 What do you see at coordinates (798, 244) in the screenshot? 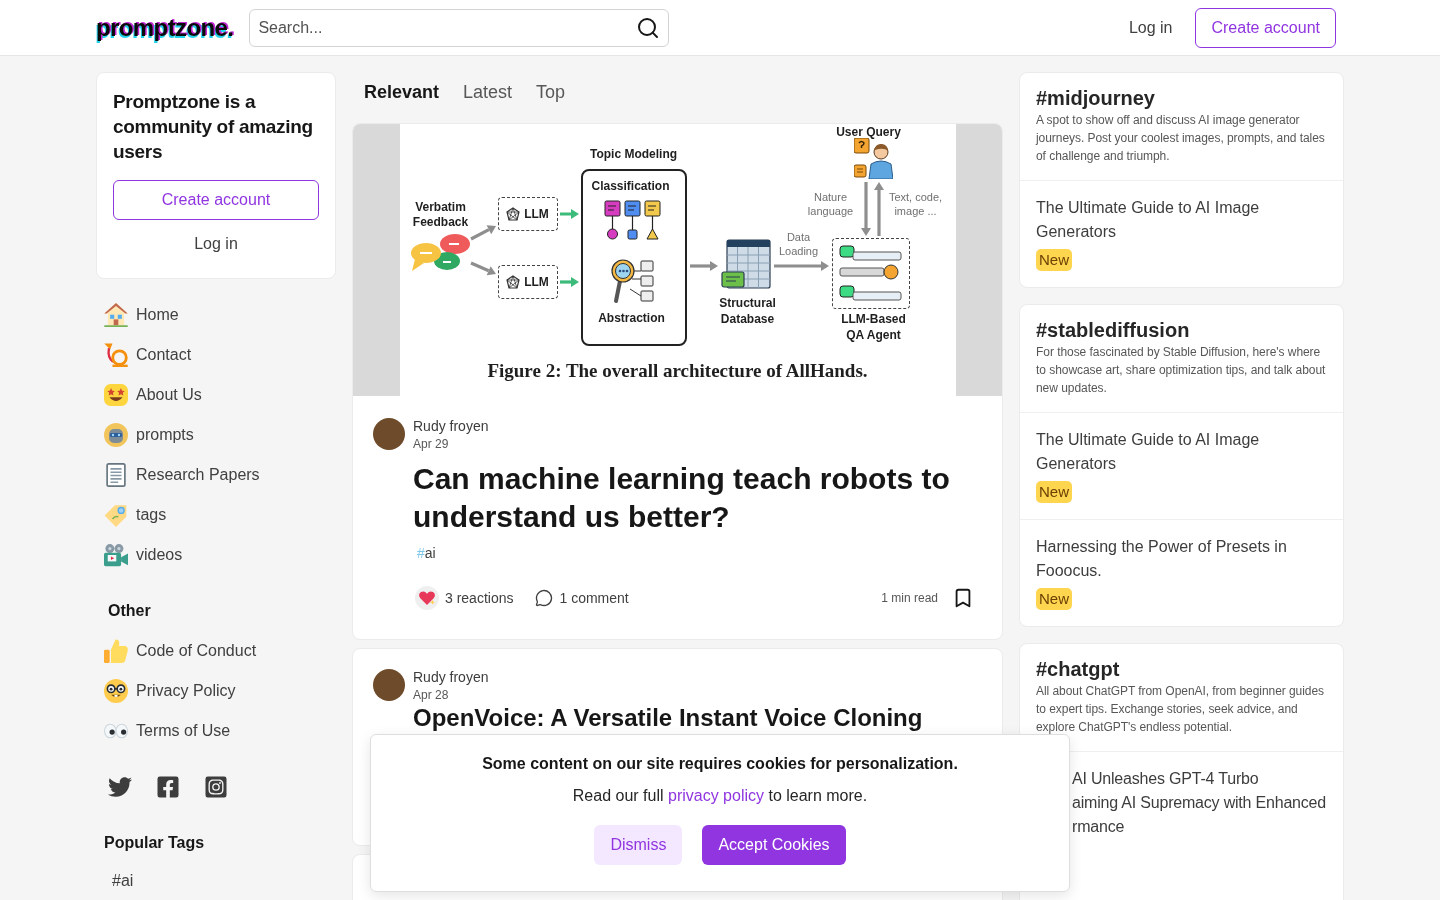
I see `diagram-label: Data Loading` at bounding box center [798, 244].